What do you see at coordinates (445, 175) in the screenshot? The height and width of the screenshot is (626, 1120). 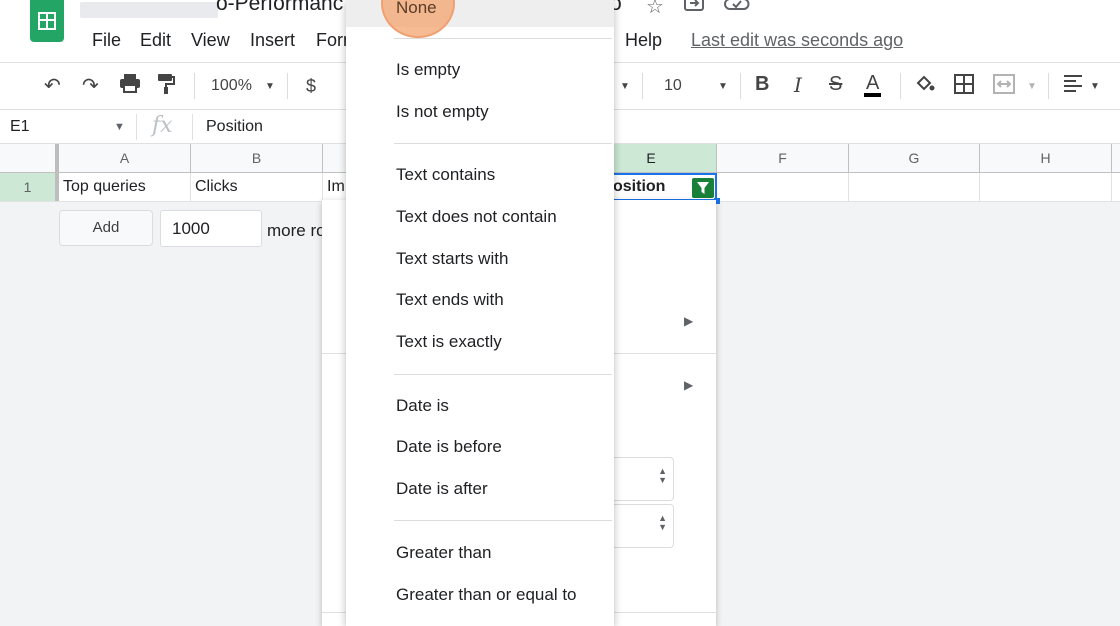 I see `option-text-contains: Text contains` at bounding box center [445, 175].